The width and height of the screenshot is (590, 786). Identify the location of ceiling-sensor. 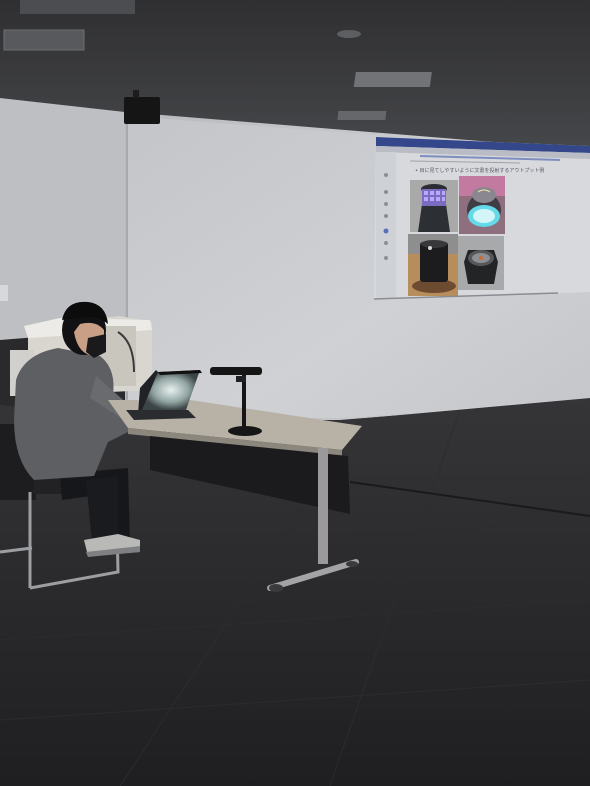
(349, 34).